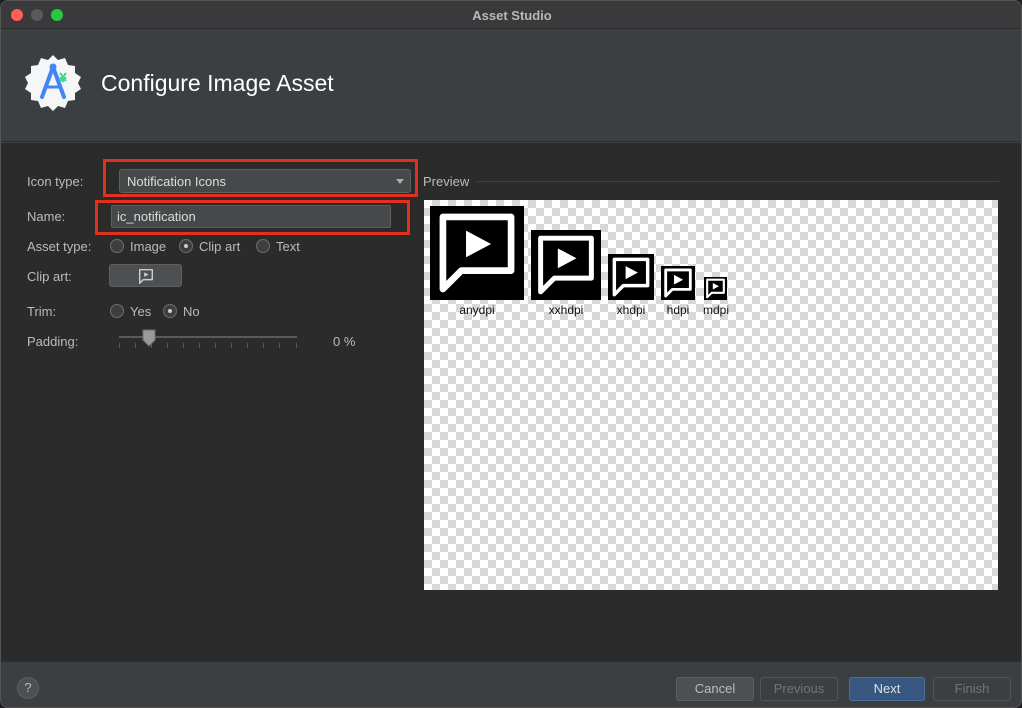 Image resolution: width=1022 pixels, height=708 pixels. Describe the element at coordinates (263, 246) in the screenshot. I see `asset-type-text-radio` at that location.